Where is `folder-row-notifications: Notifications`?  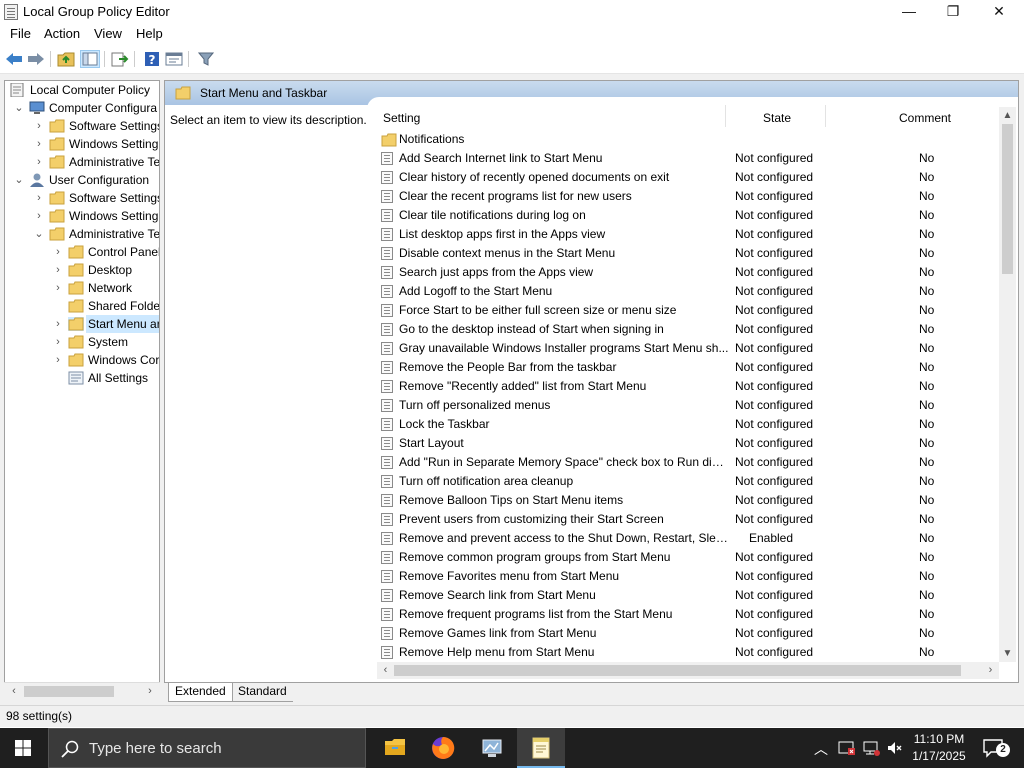
folder-row-notifications: Notifications is located at coordinates (691, 139).